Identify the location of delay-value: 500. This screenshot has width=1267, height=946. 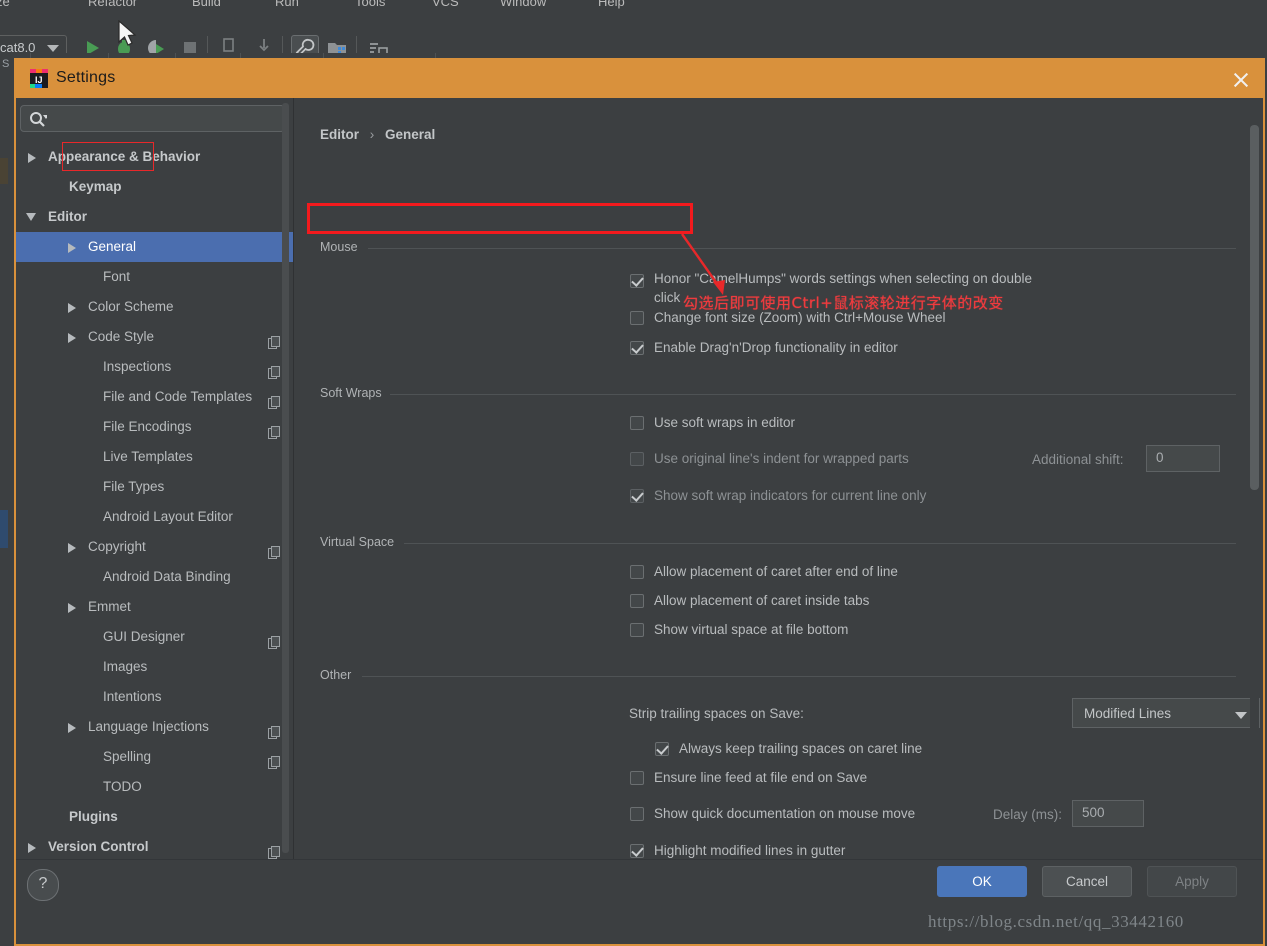
(1093, 812).